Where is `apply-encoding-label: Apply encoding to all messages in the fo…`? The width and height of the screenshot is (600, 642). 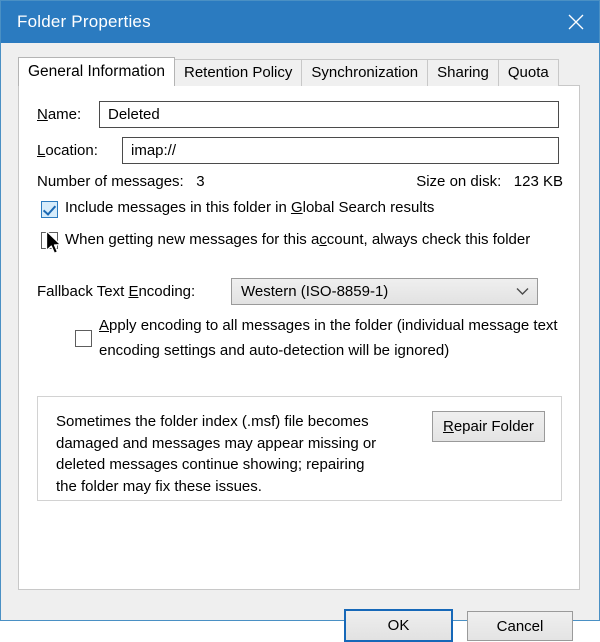 apply-encoding-label: Apply encoding to all messages in the fo… is located at coordinates (332, 338).